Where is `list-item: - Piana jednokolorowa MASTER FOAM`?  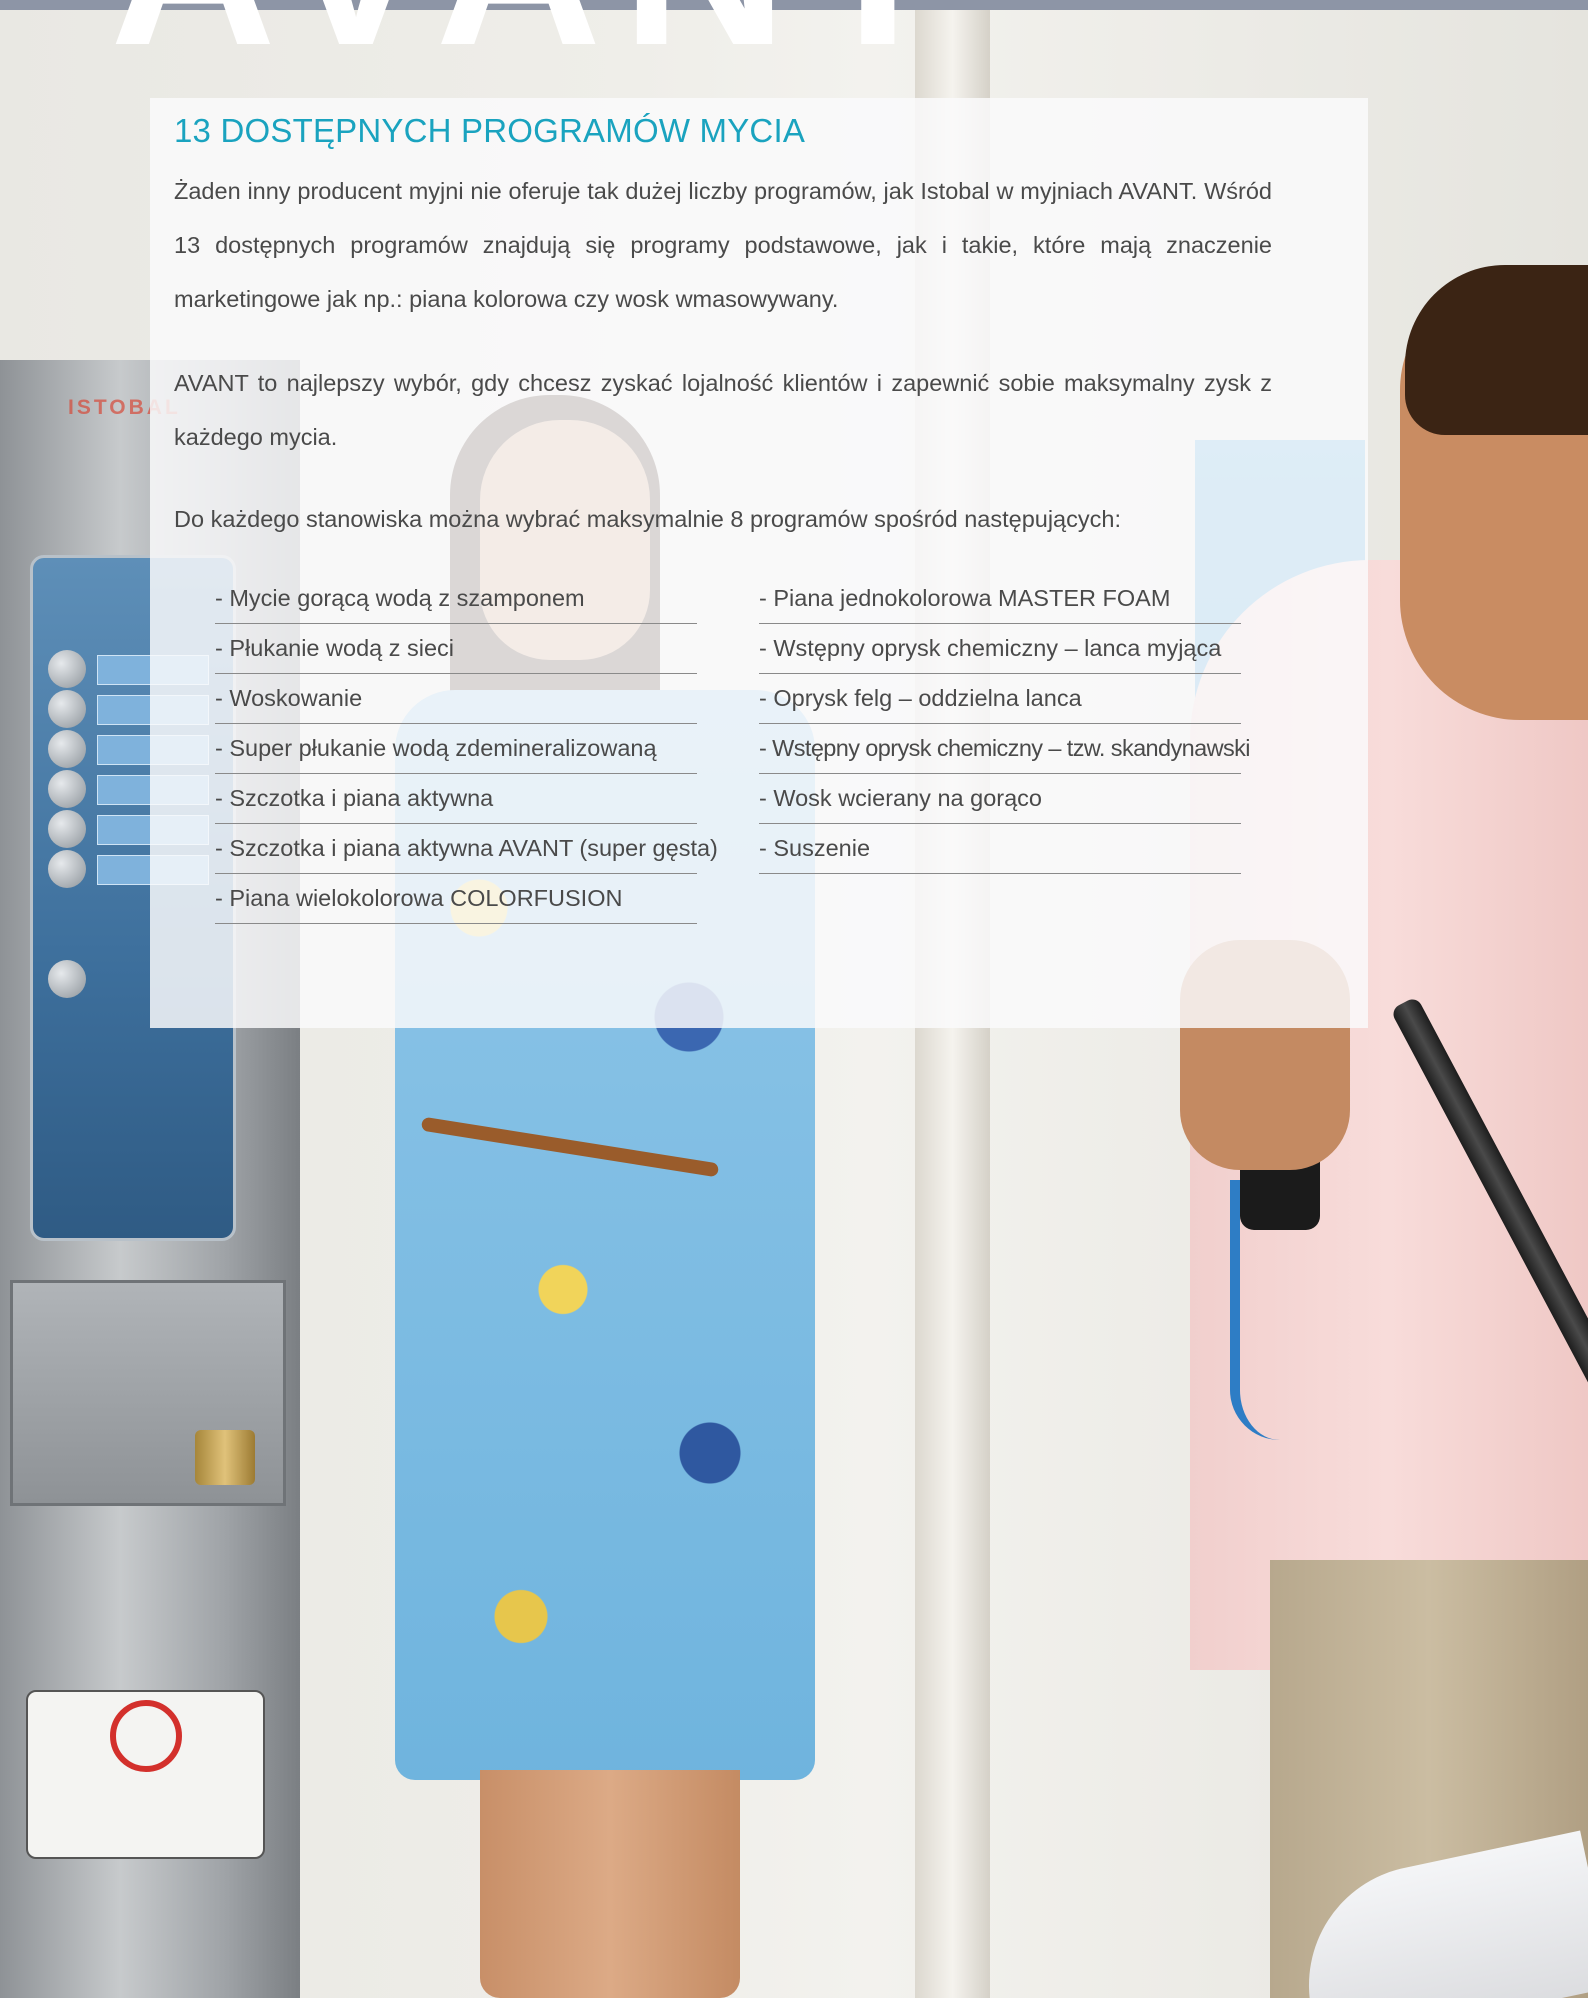 list-item: - Piana jednokolorowa MASTER FOAM is located at coordinates (1000, 599).